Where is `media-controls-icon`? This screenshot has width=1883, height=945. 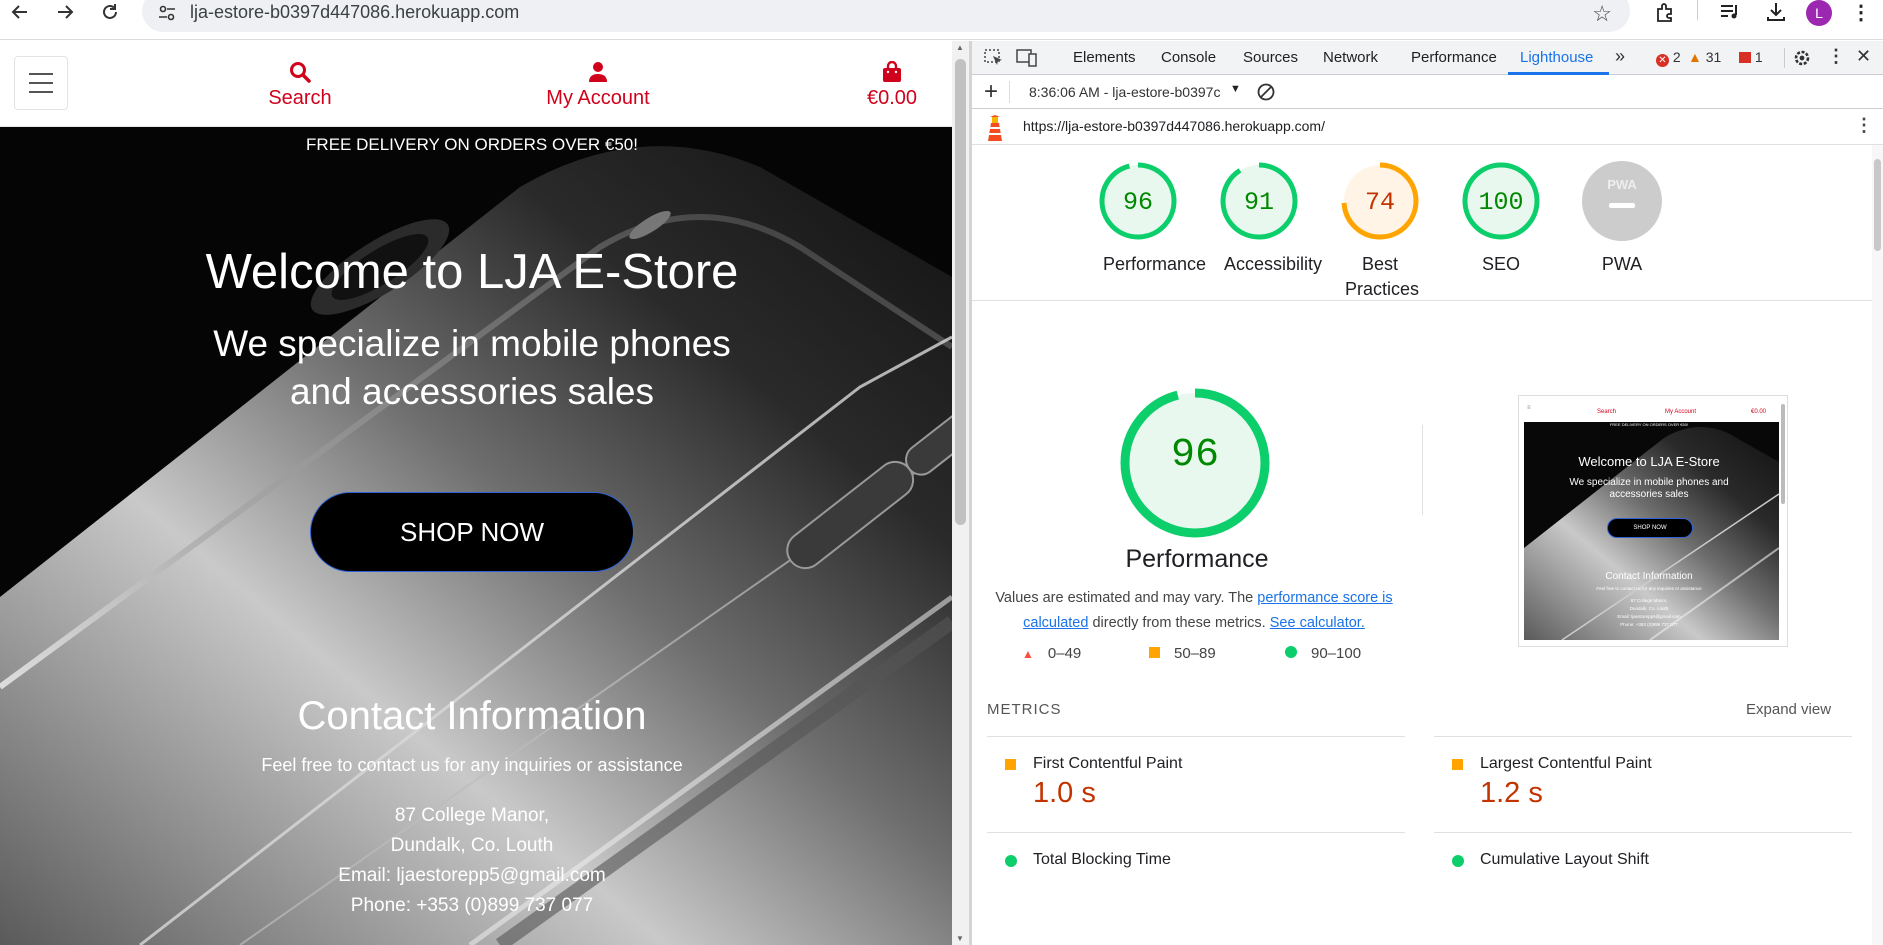
media-controls-icon is located at coordinates (1730, 12).